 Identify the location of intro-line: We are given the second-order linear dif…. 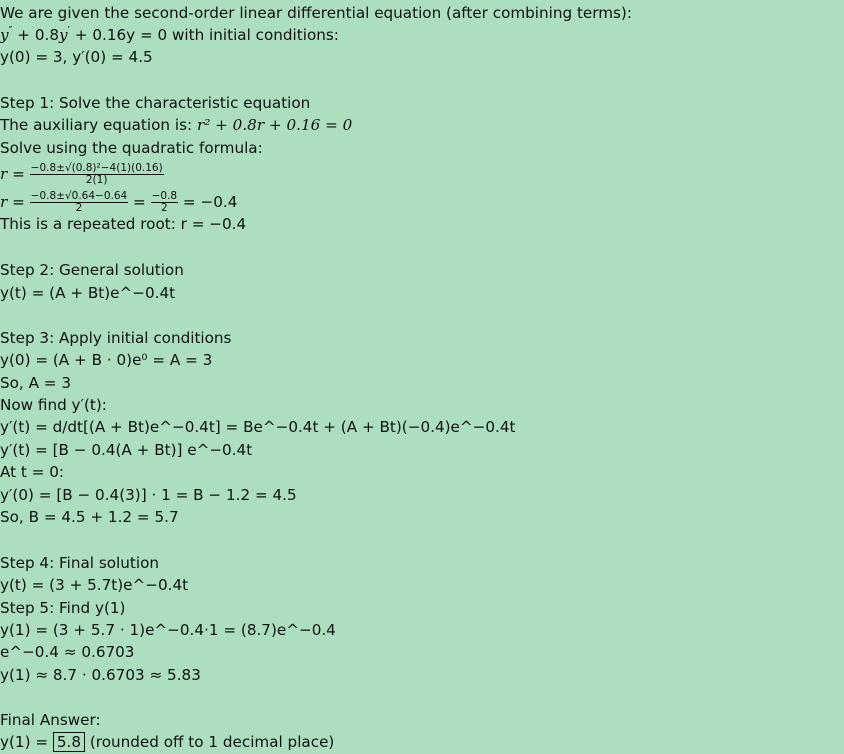
(316, 13).